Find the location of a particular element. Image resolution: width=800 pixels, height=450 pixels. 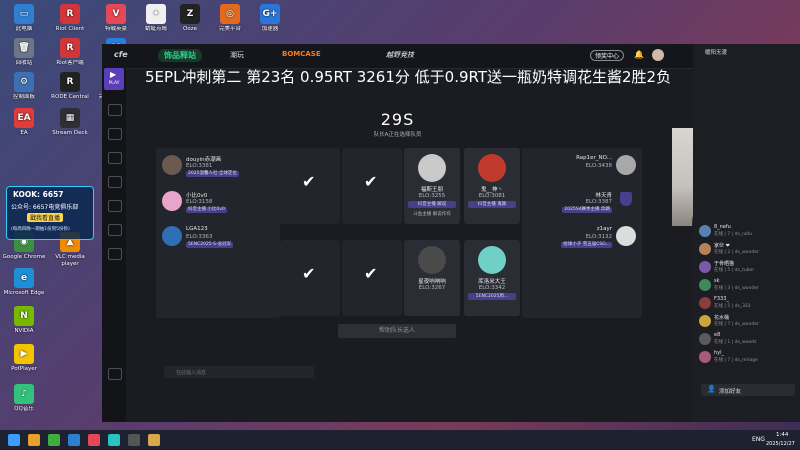

desktop-icon-label: Riot Client is located at coordinates (70, 29).